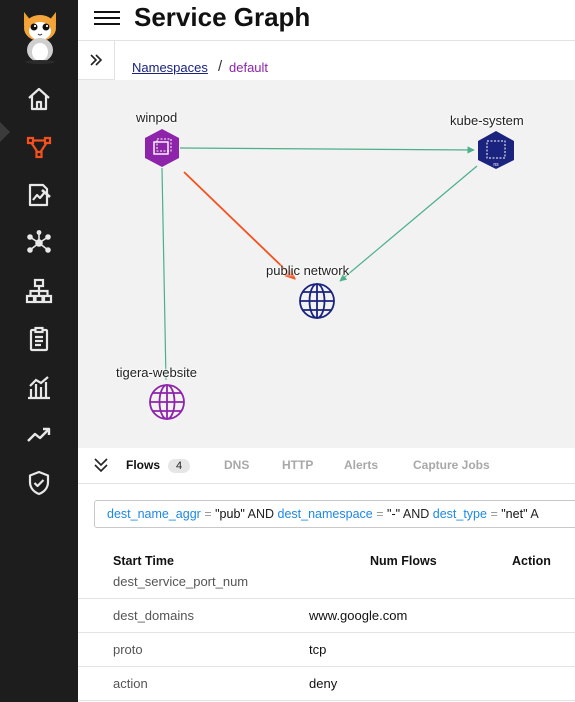 The image size is (575, 702). I want to click on shield-check-icon, so click(39, 483).